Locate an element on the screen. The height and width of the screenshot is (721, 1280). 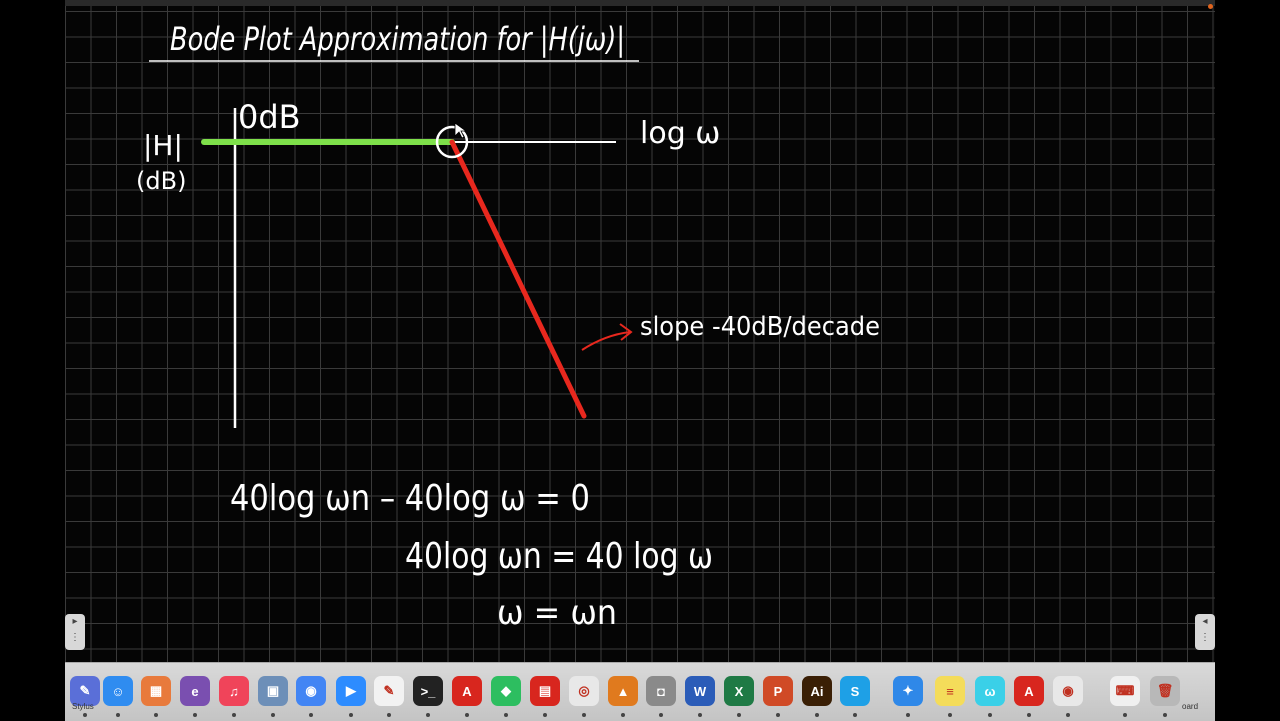
illustrator-icon: Ai is located at coordinates (817, 691).